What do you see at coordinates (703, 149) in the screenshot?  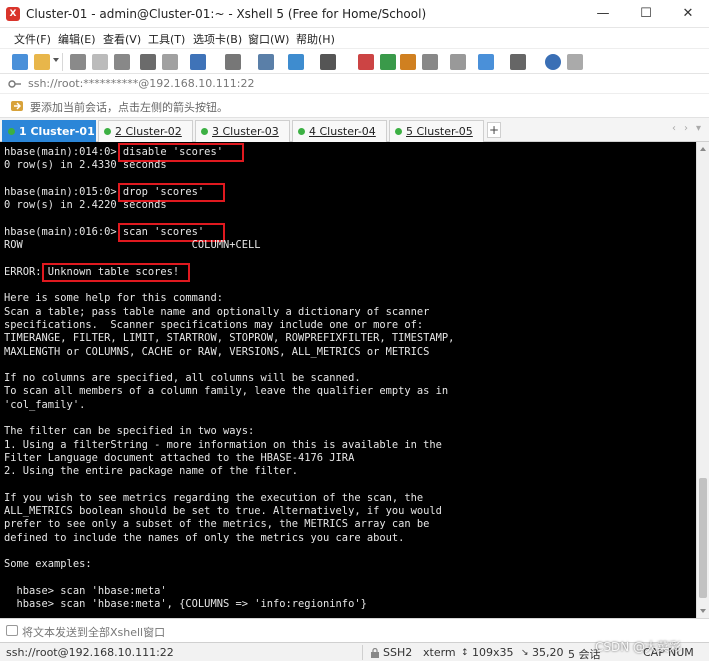 I see `scroll-up-icon` at bounding box center [703, 149].